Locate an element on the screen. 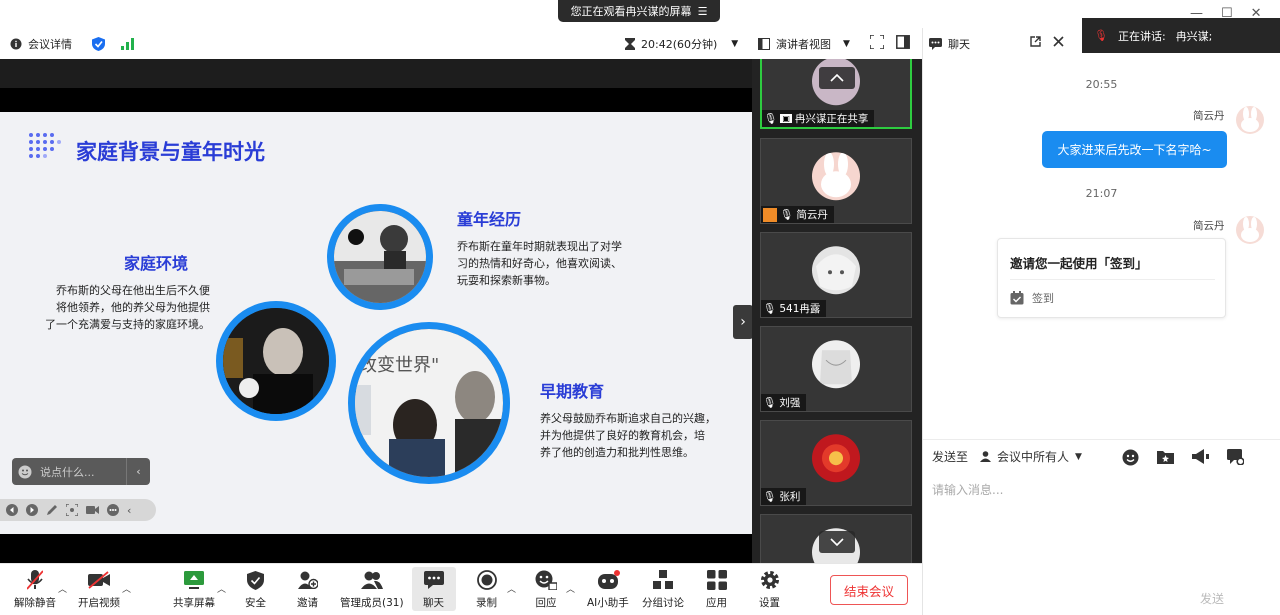 The image size is (1280, 615). ai-assistant-button: AI小助手 is located at coordinates (608, 589).